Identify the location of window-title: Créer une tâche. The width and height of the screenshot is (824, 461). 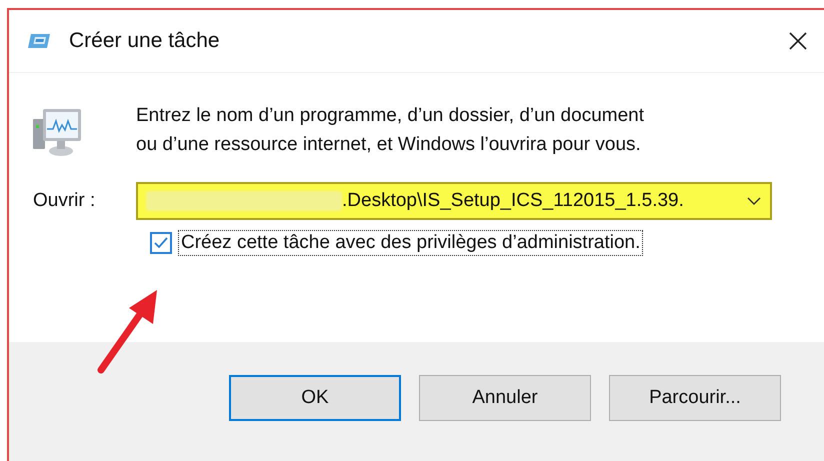
(145, 41).